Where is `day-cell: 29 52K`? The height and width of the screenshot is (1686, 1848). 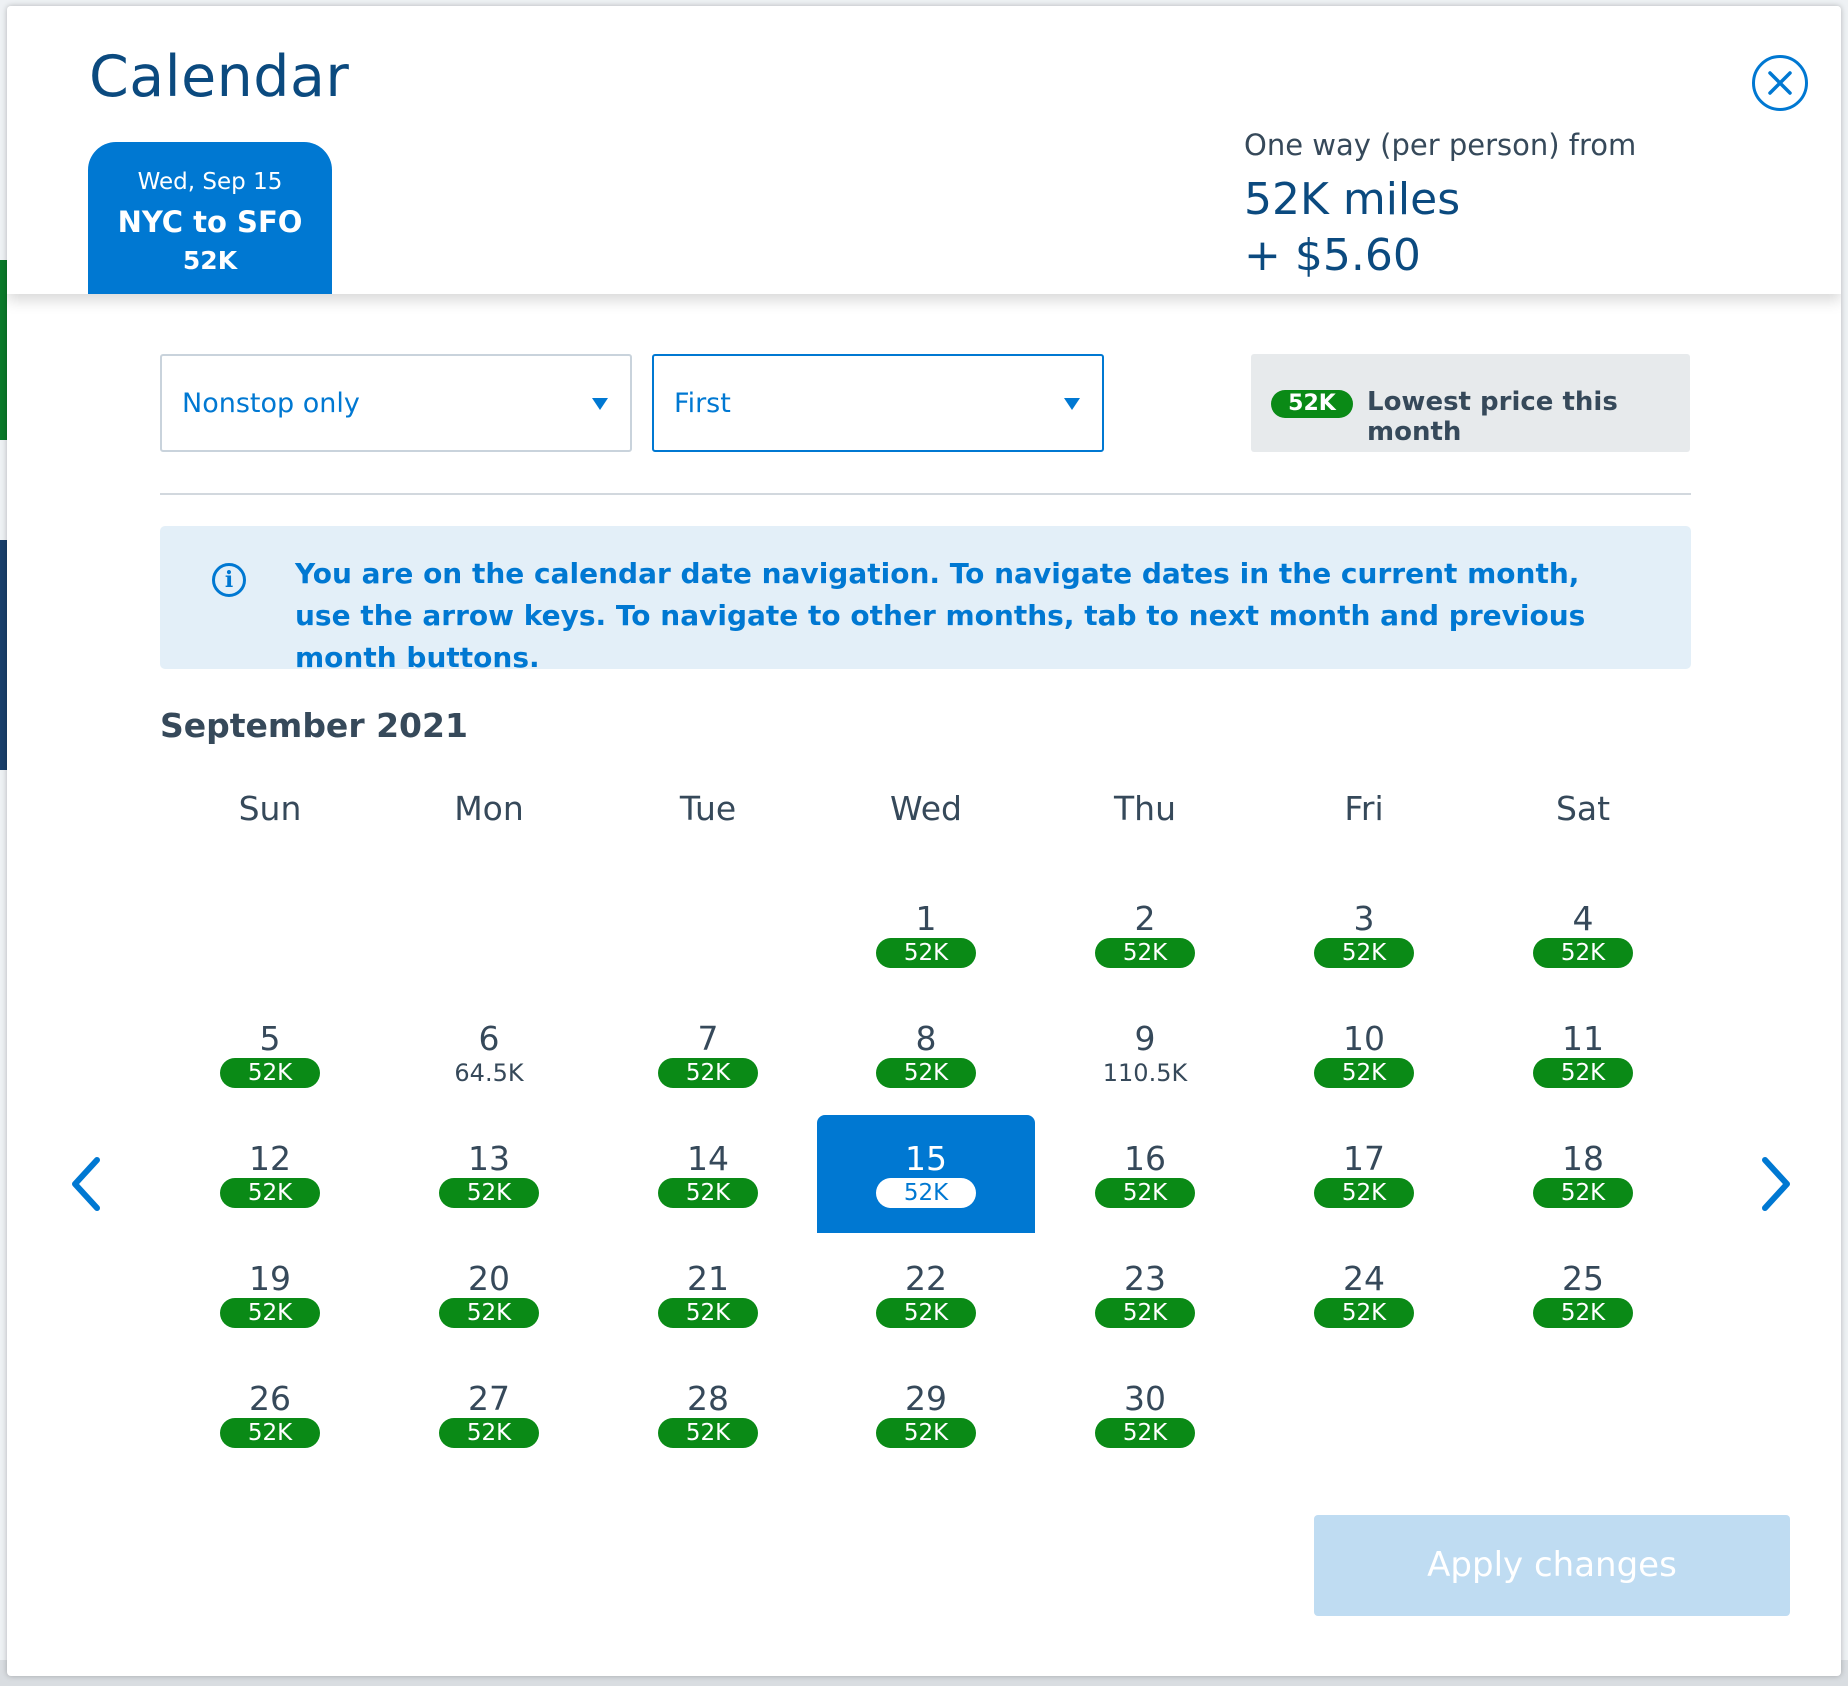
day-cell: 29 52K is located at coordinates (926, 1414).